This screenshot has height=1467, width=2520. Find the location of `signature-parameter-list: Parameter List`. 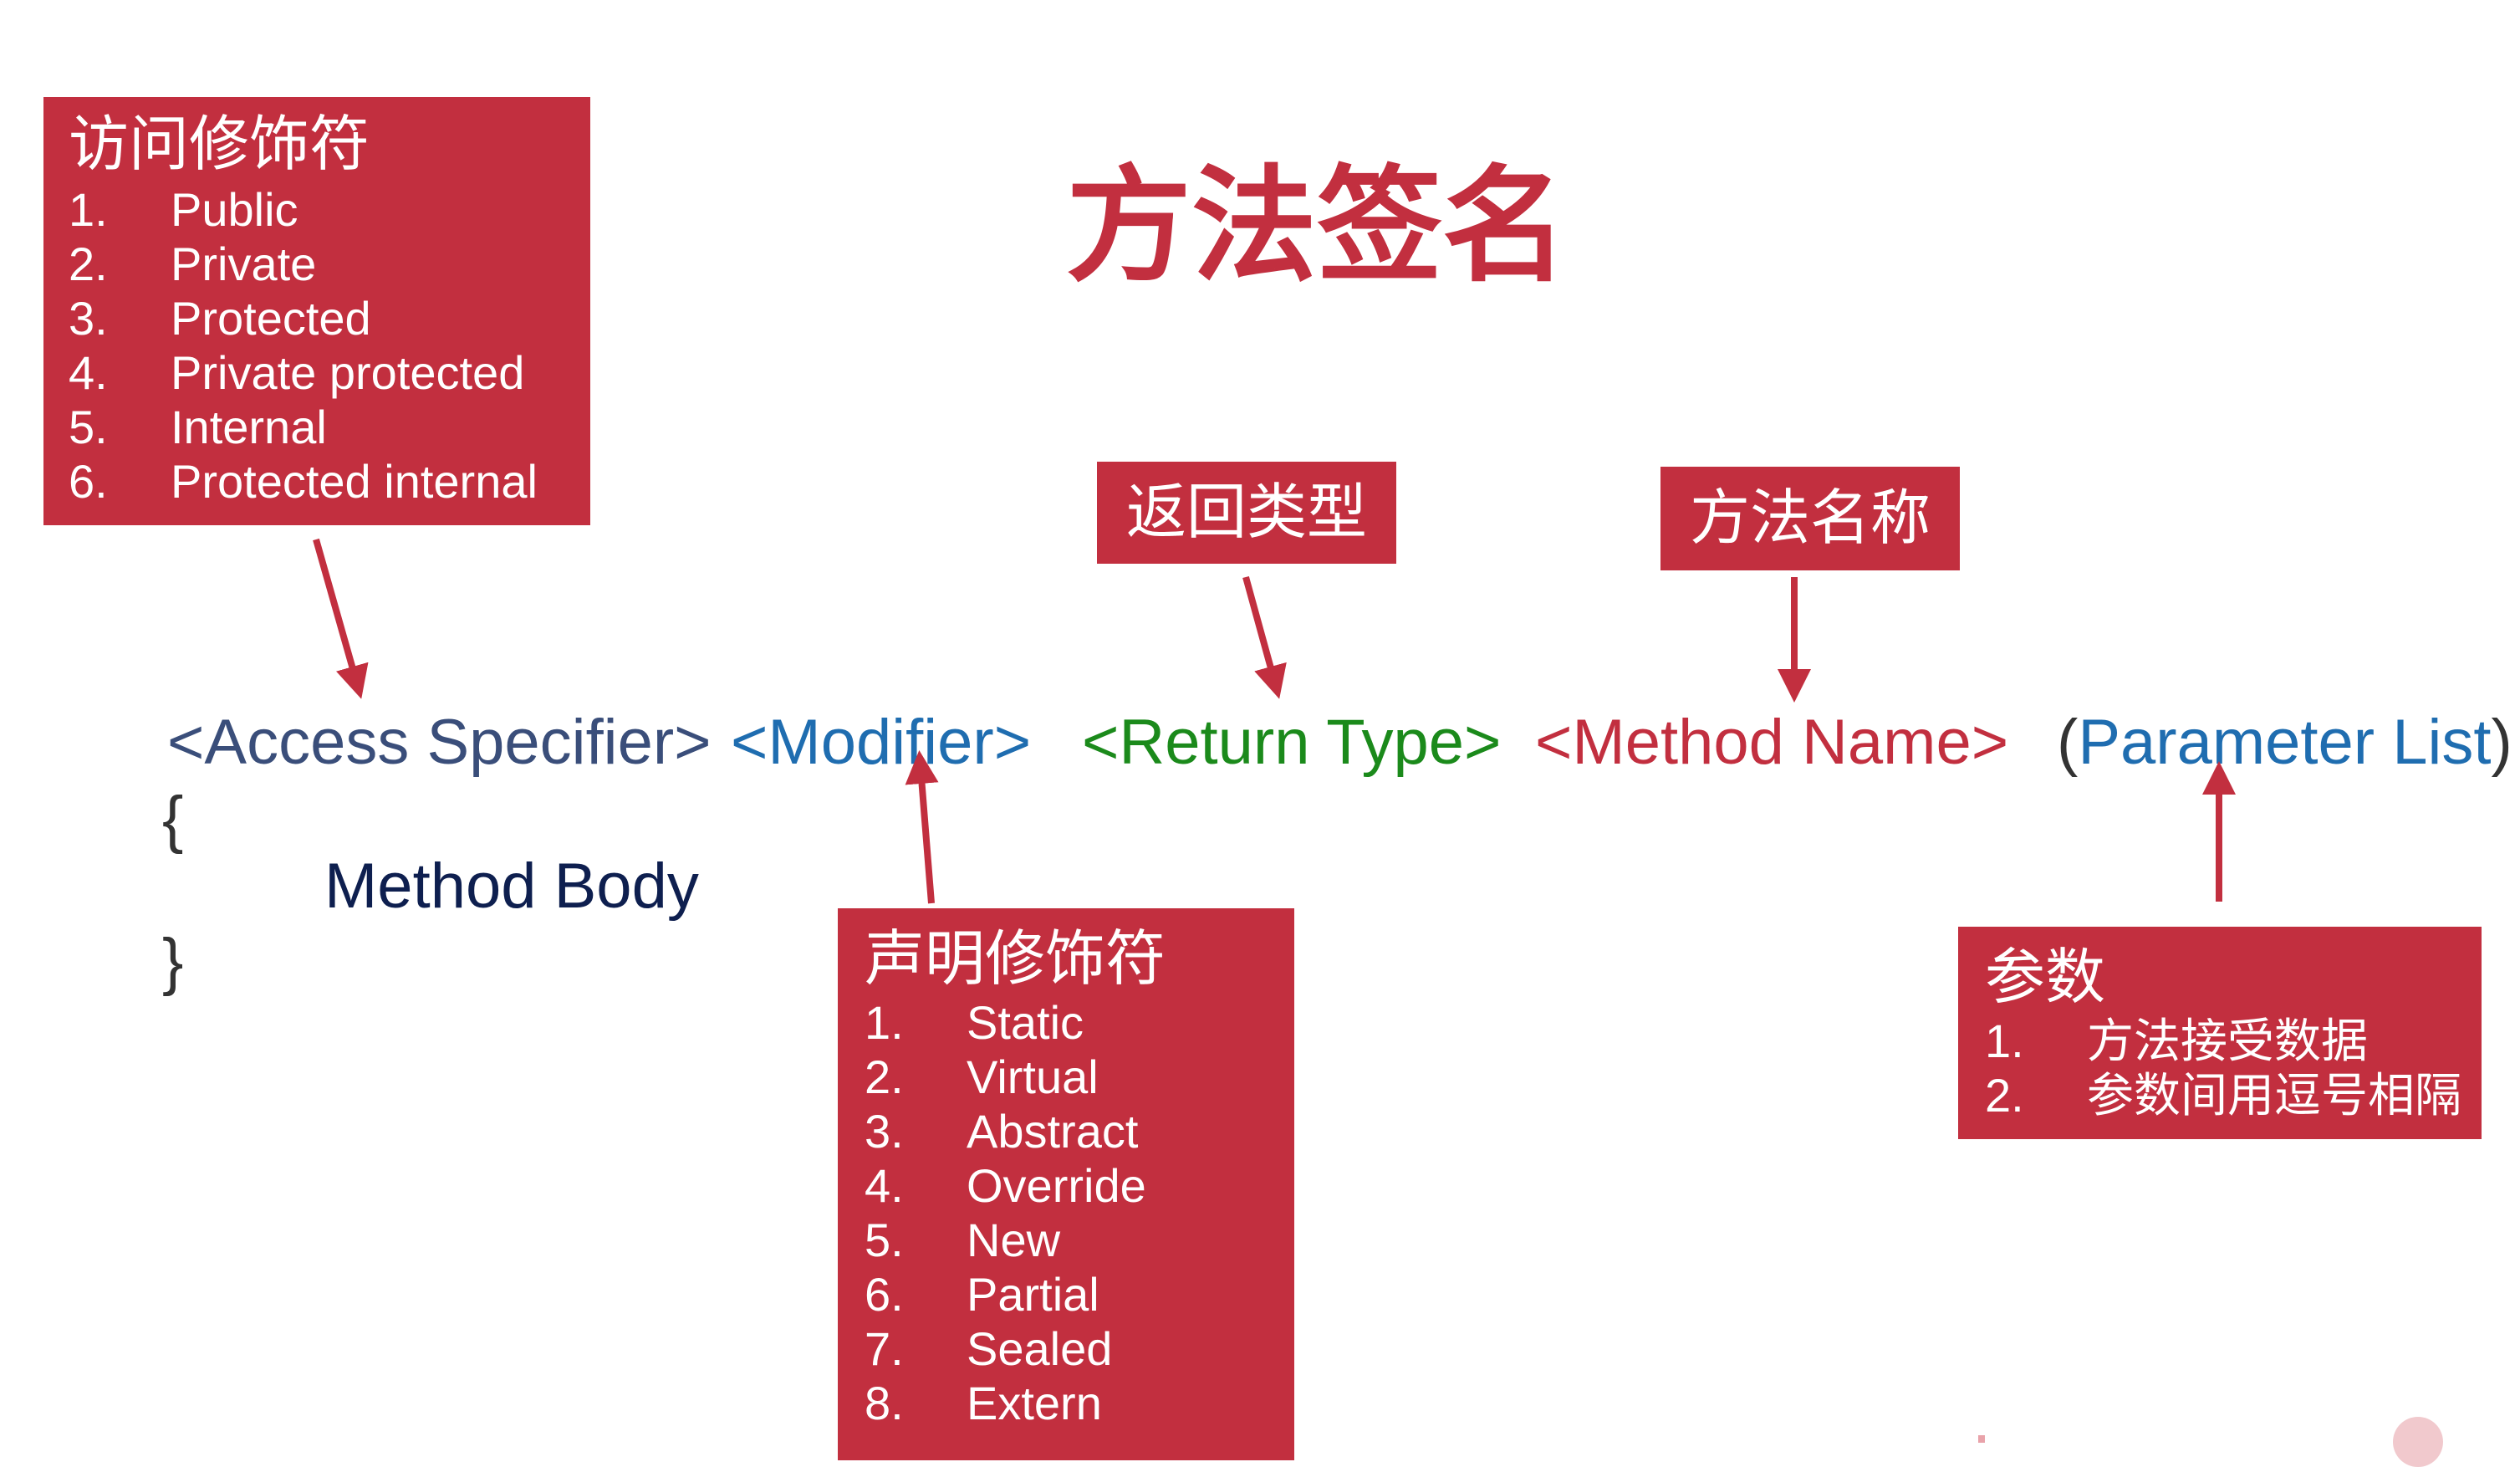

signature-parameter-list: Parameter List is located at coordinates (2285, 742).